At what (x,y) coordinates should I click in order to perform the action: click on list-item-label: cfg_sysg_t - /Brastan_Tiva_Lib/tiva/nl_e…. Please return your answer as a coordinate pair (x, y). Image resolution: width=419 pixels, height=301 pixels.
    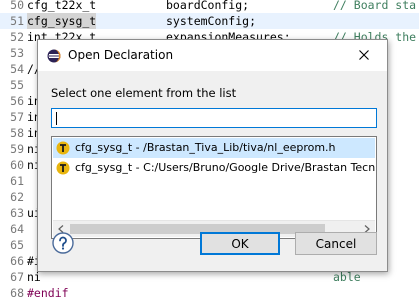
    Looking at the image, I should click on (205, 147).